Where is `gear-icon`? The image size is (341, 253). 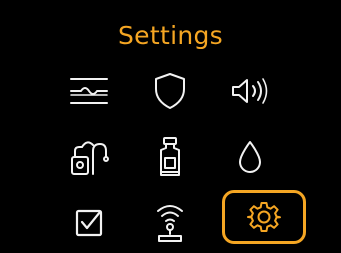
gear-icon is located at coordinates (264, 217).